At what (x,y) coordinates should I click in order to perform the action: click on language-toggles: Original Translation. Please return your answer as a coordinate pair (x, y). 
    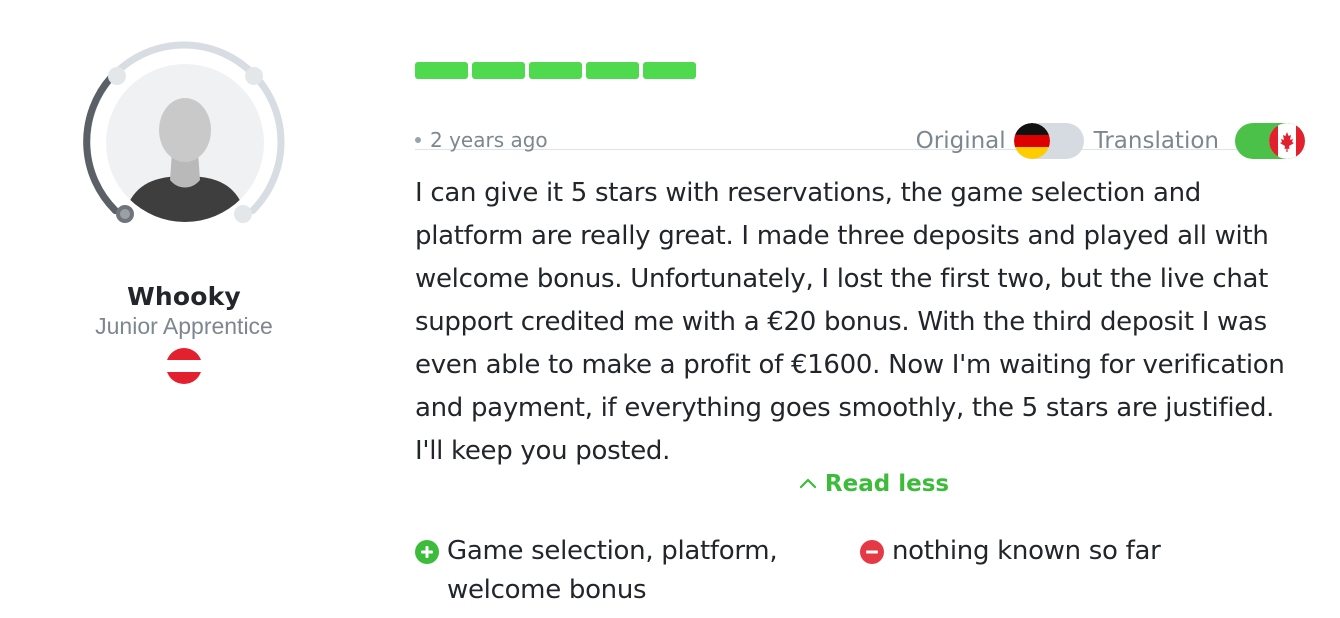
    Looking at the image, I should click on (1110, 141).